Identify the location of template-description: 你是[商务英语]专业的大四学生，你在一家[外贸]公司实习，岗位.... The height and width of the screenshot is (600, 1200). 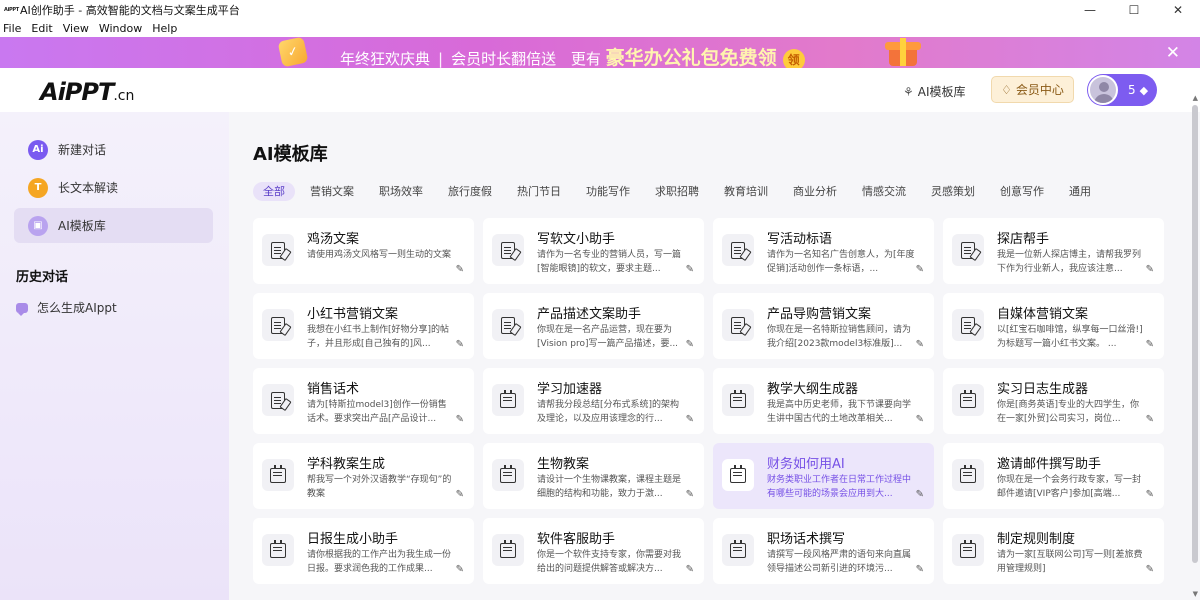
(1068, 412).